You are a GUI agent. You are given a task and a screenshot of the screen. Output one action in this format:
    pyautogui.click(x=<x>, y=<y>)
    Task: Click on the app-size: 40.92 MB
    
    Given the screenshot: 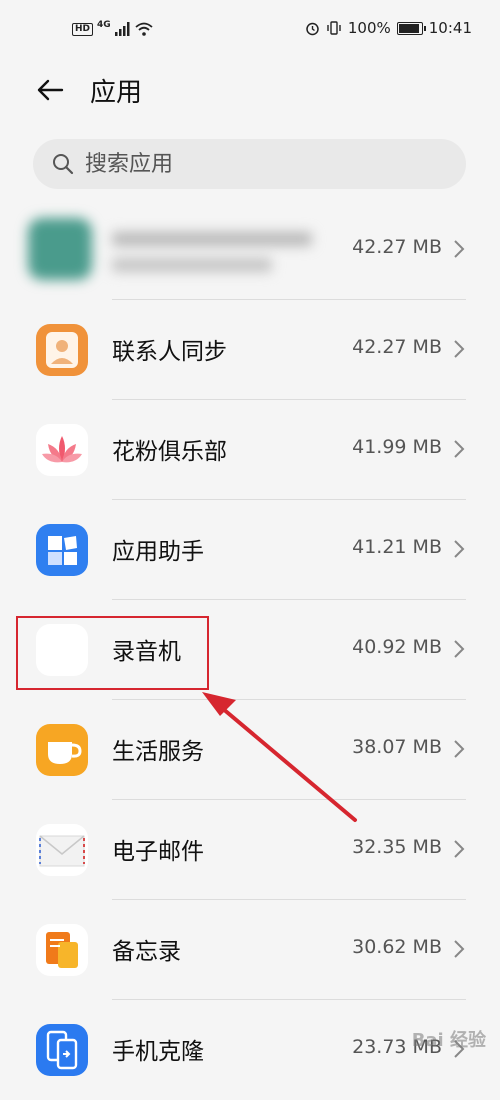 What is the action you would take?
    pyautogui.click(x=397, y=647)
    